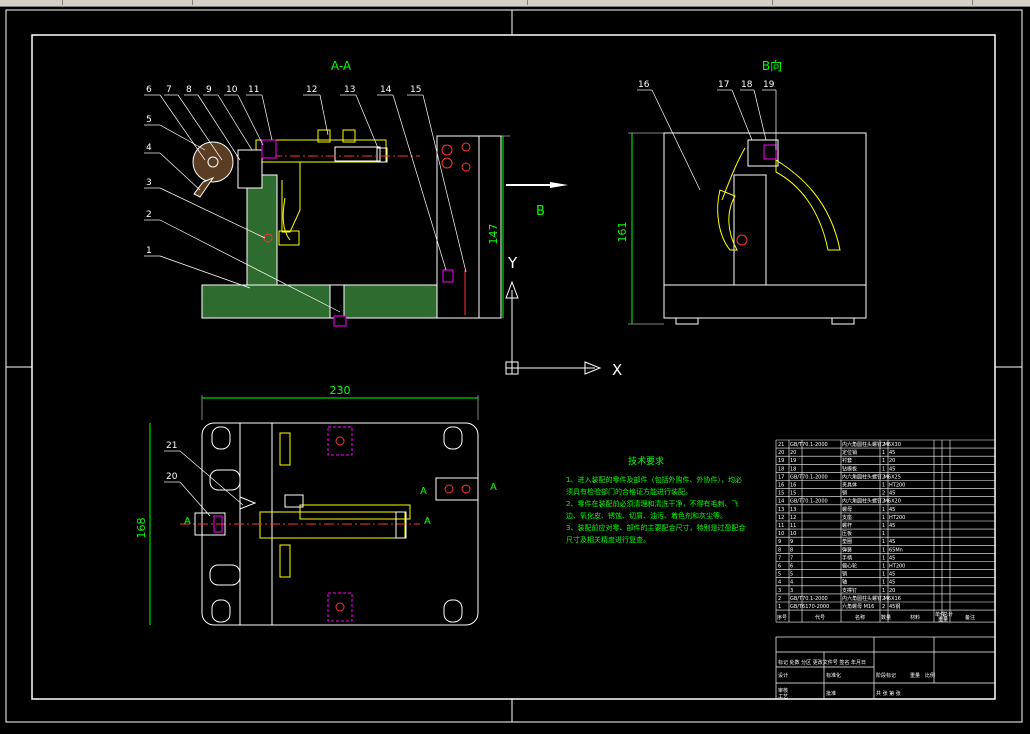 The image size is (1030, 734). I want to click on bom-cell-name: 钻模板, so click(849, 468).